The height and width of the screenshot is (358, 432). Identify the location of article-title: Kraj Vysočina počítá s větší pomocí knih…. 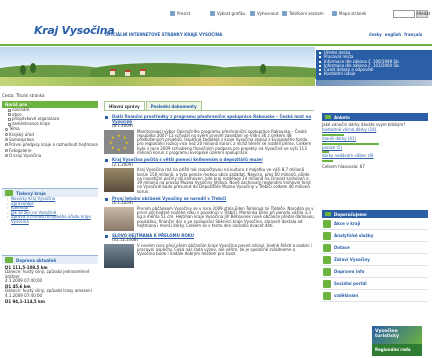
(209, 160).